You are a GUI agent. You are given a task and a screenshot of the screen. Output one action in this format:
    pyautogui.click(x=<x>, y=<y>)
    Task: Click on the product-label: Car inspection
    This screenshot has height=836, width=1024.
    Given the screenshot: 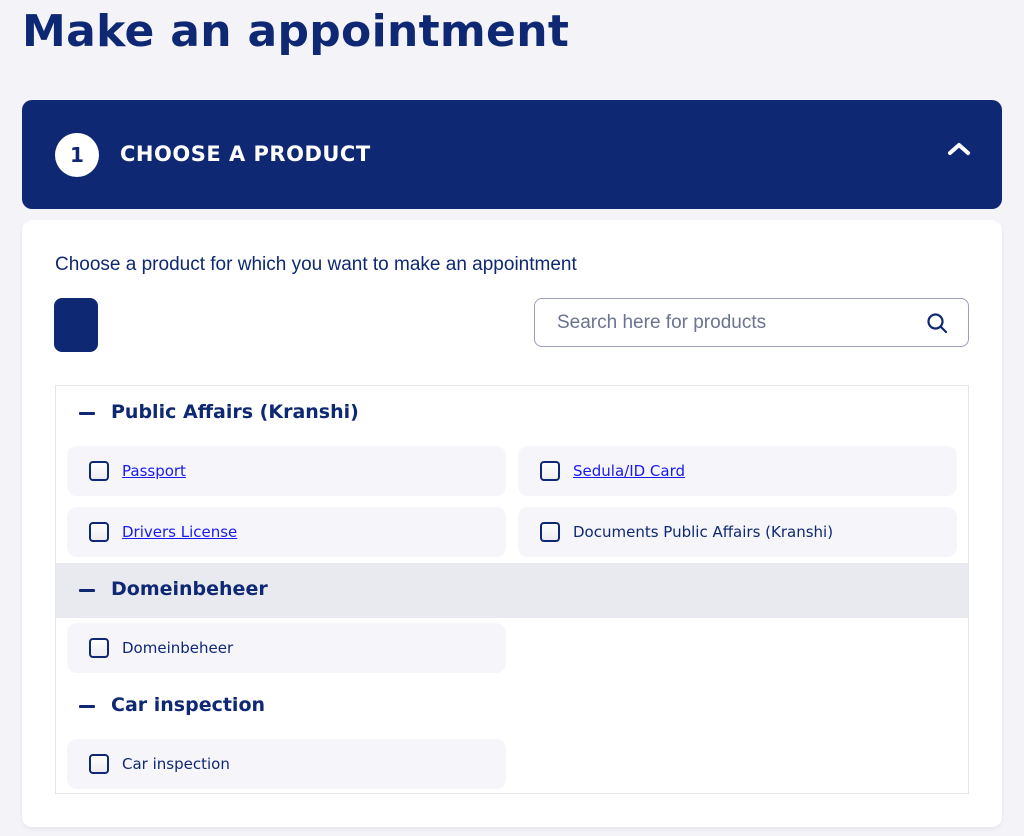 What is the action you would take?
    pyautogui.click(x=176, y=764)
    